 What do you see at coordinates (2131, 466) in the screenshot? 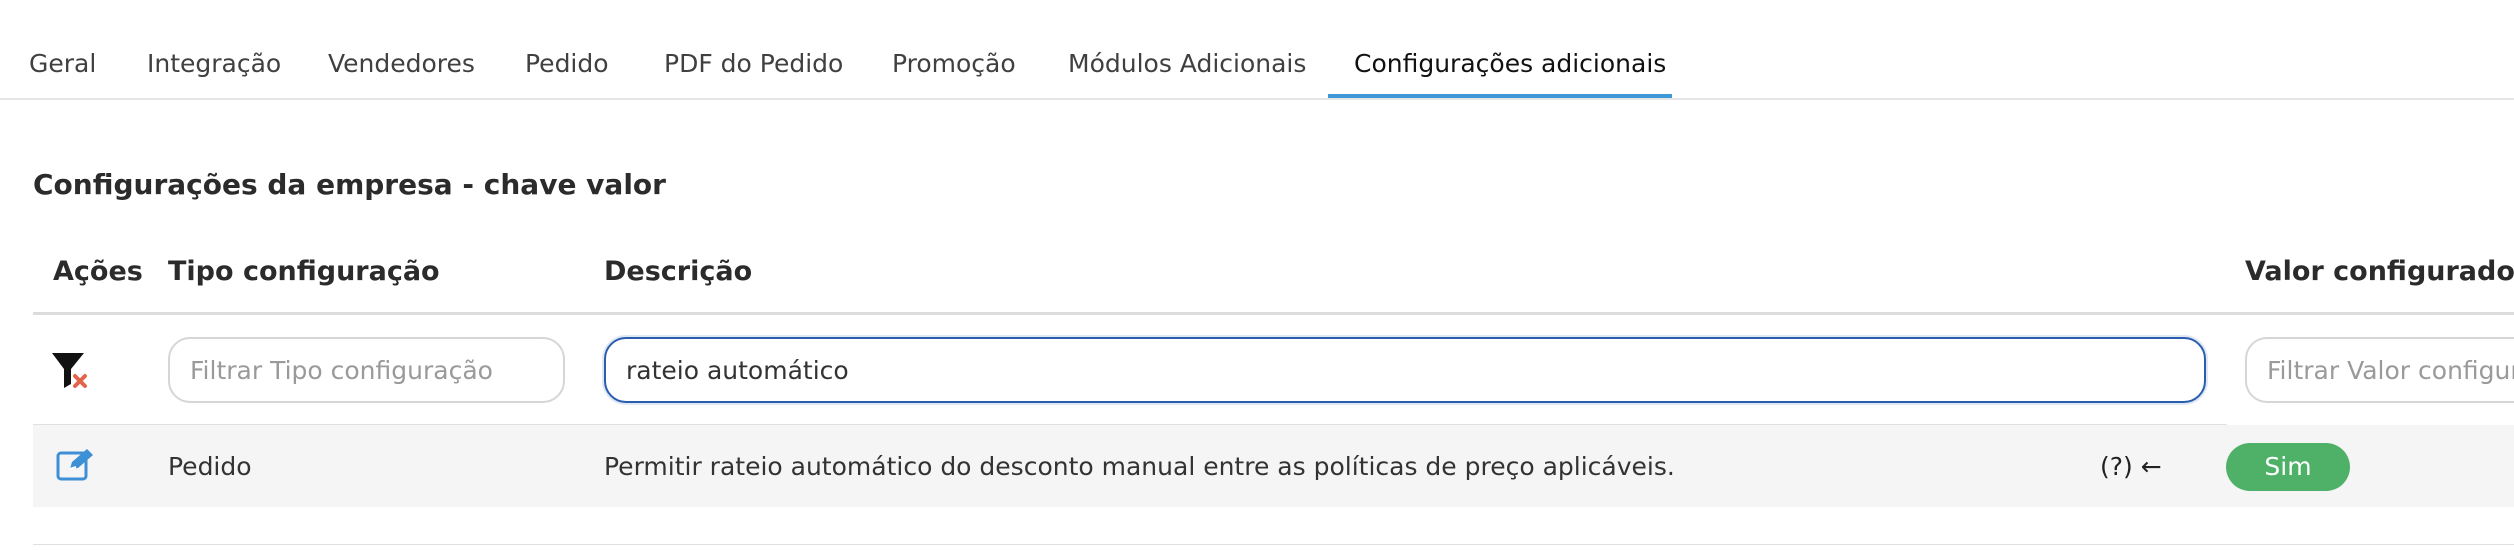
I see `help-tooltip-trigger: (?) ←` at bounding box center [2131, 466].